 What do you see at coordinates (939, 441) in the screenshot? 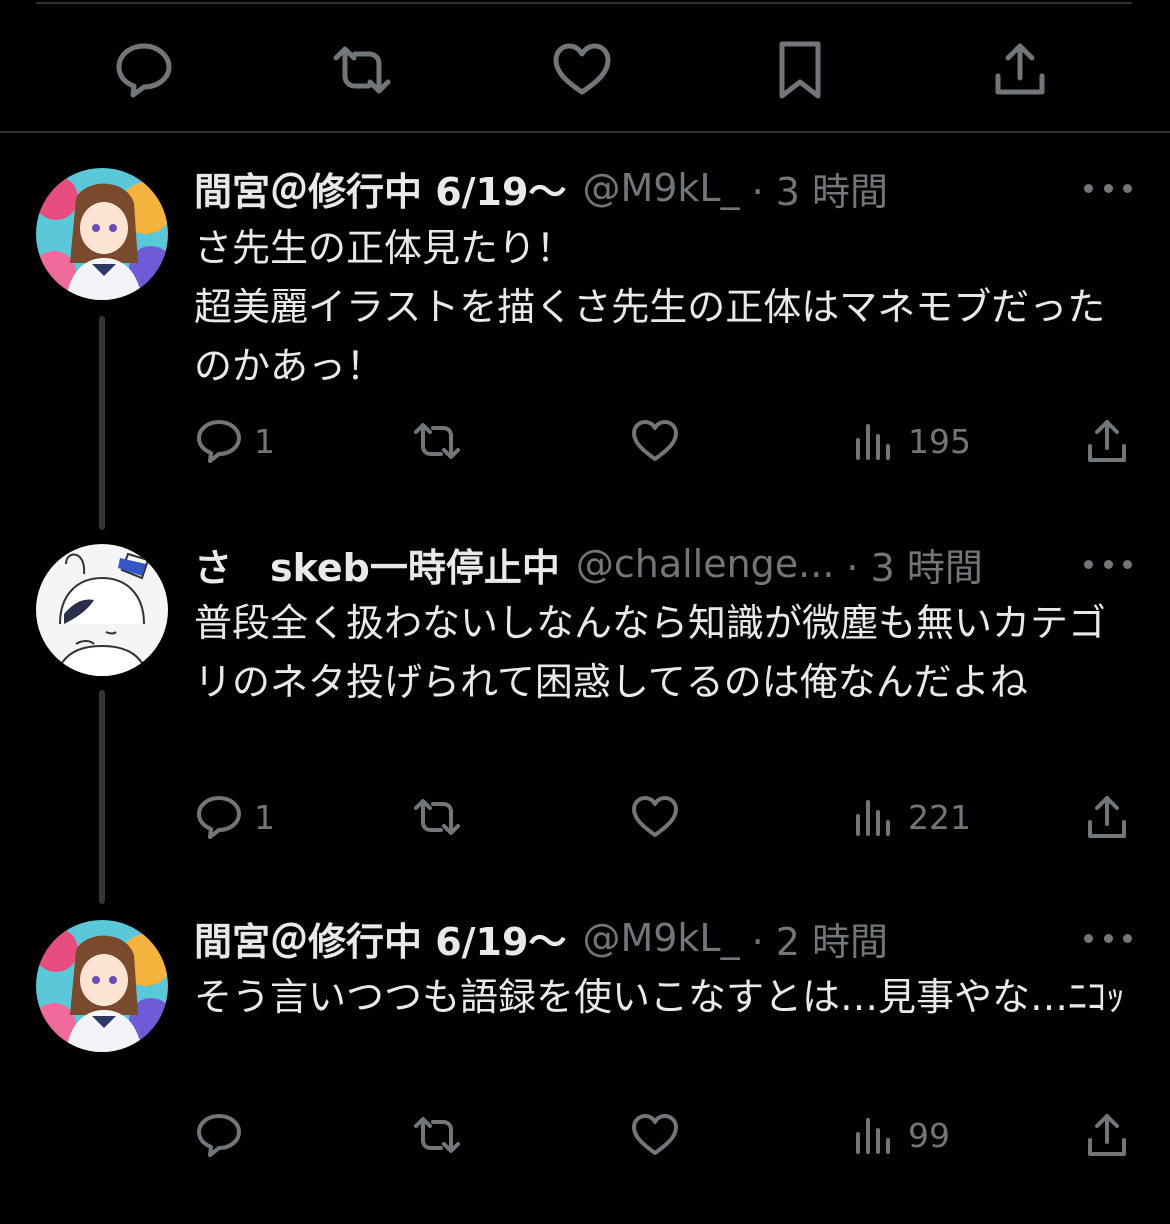
I see `view-count: 195` at bounding box center [939, 441].